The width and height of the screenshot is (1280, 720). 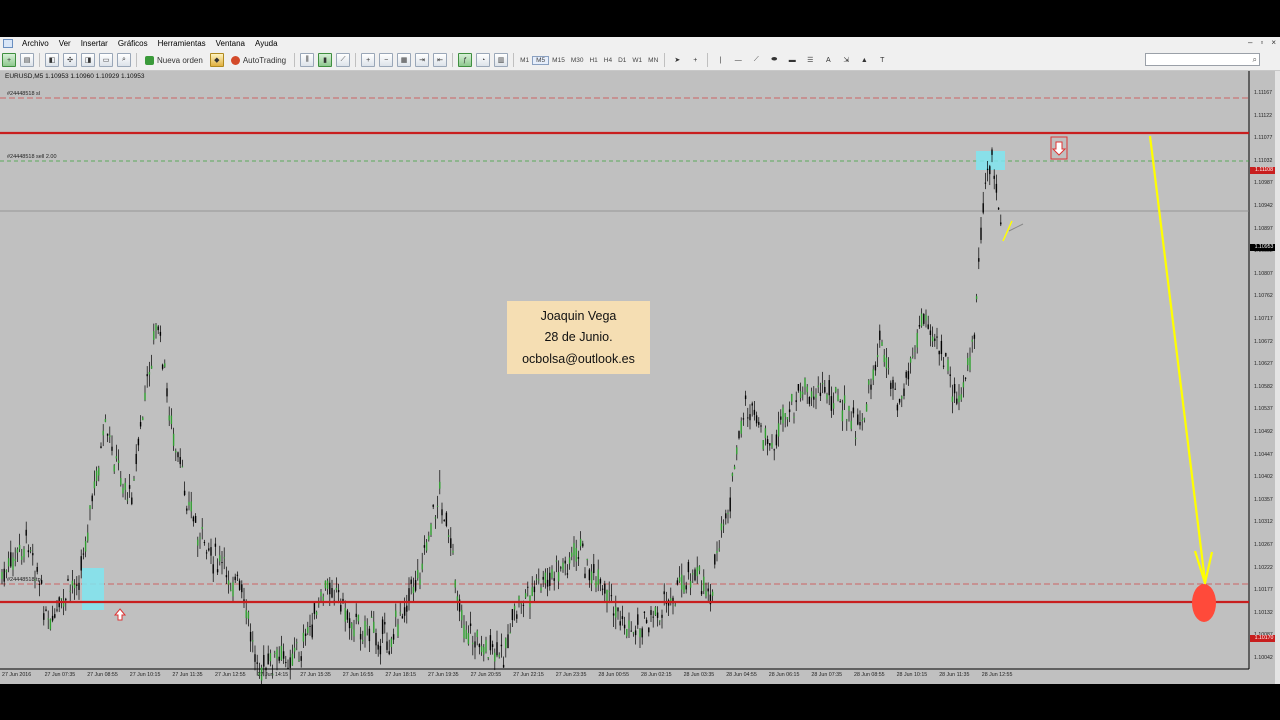 What do you see at coordinates (325, 60) in the screenshot?
I see `candlestick-icon: ▮` at bounding box center [325, 60].